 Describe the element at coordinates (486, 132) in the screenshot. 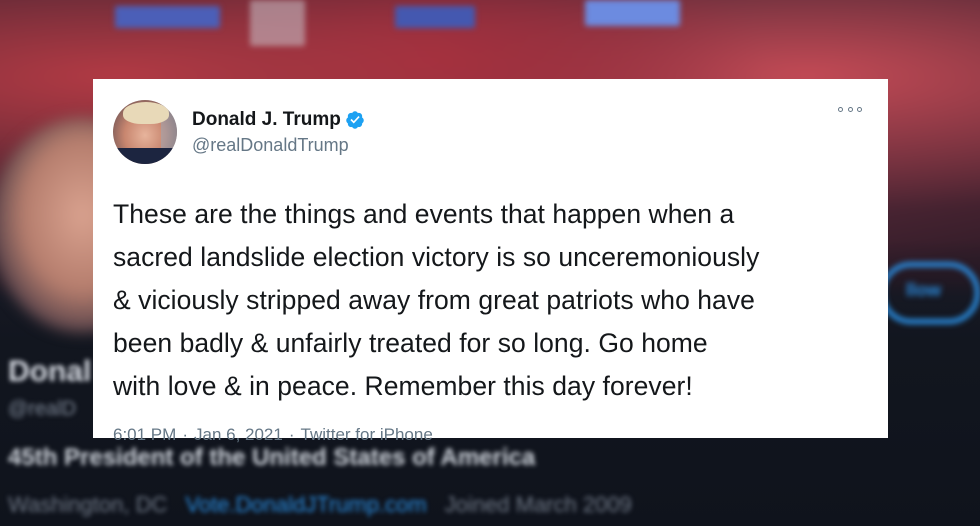

I see `tweet-header: Donald J. Trump @realDonaldTrump` at that location.